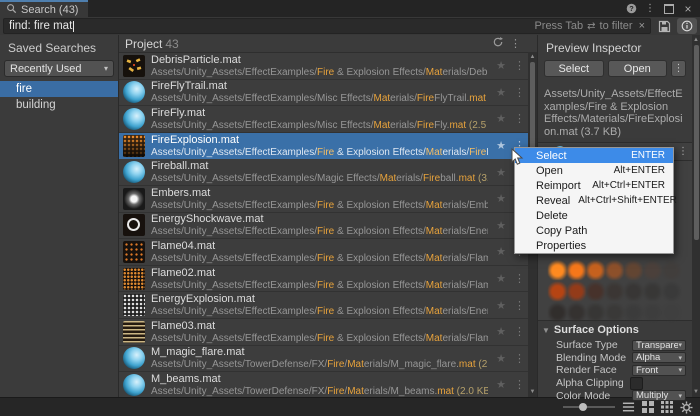  Describe the element at coordinates (680, 396) in the screenshot. I see `chevron-down-icon: ▾` at that location.